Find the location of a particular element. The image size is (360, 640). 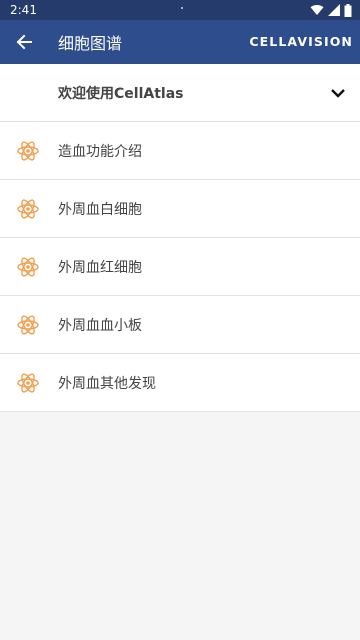

wifi-icon is located at coordinates (317, 10).